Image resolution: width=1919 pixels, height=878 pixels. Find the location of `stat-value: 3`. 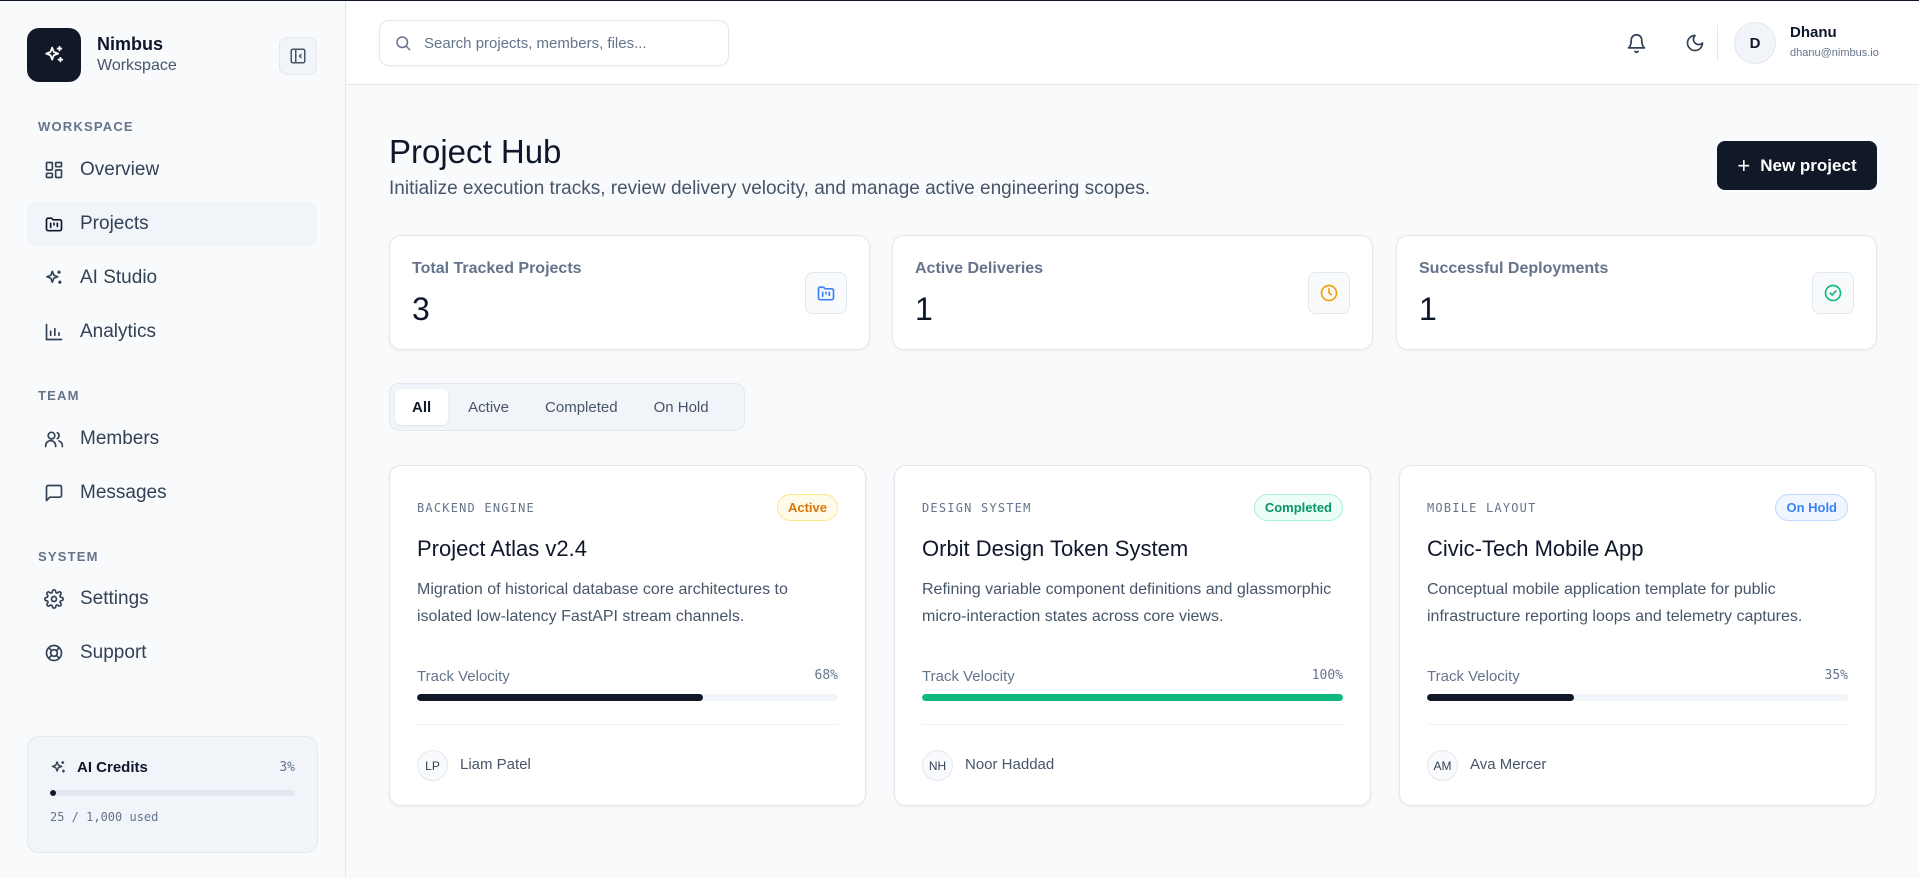

stat-value: 3 is located at coordinates (421, 309).